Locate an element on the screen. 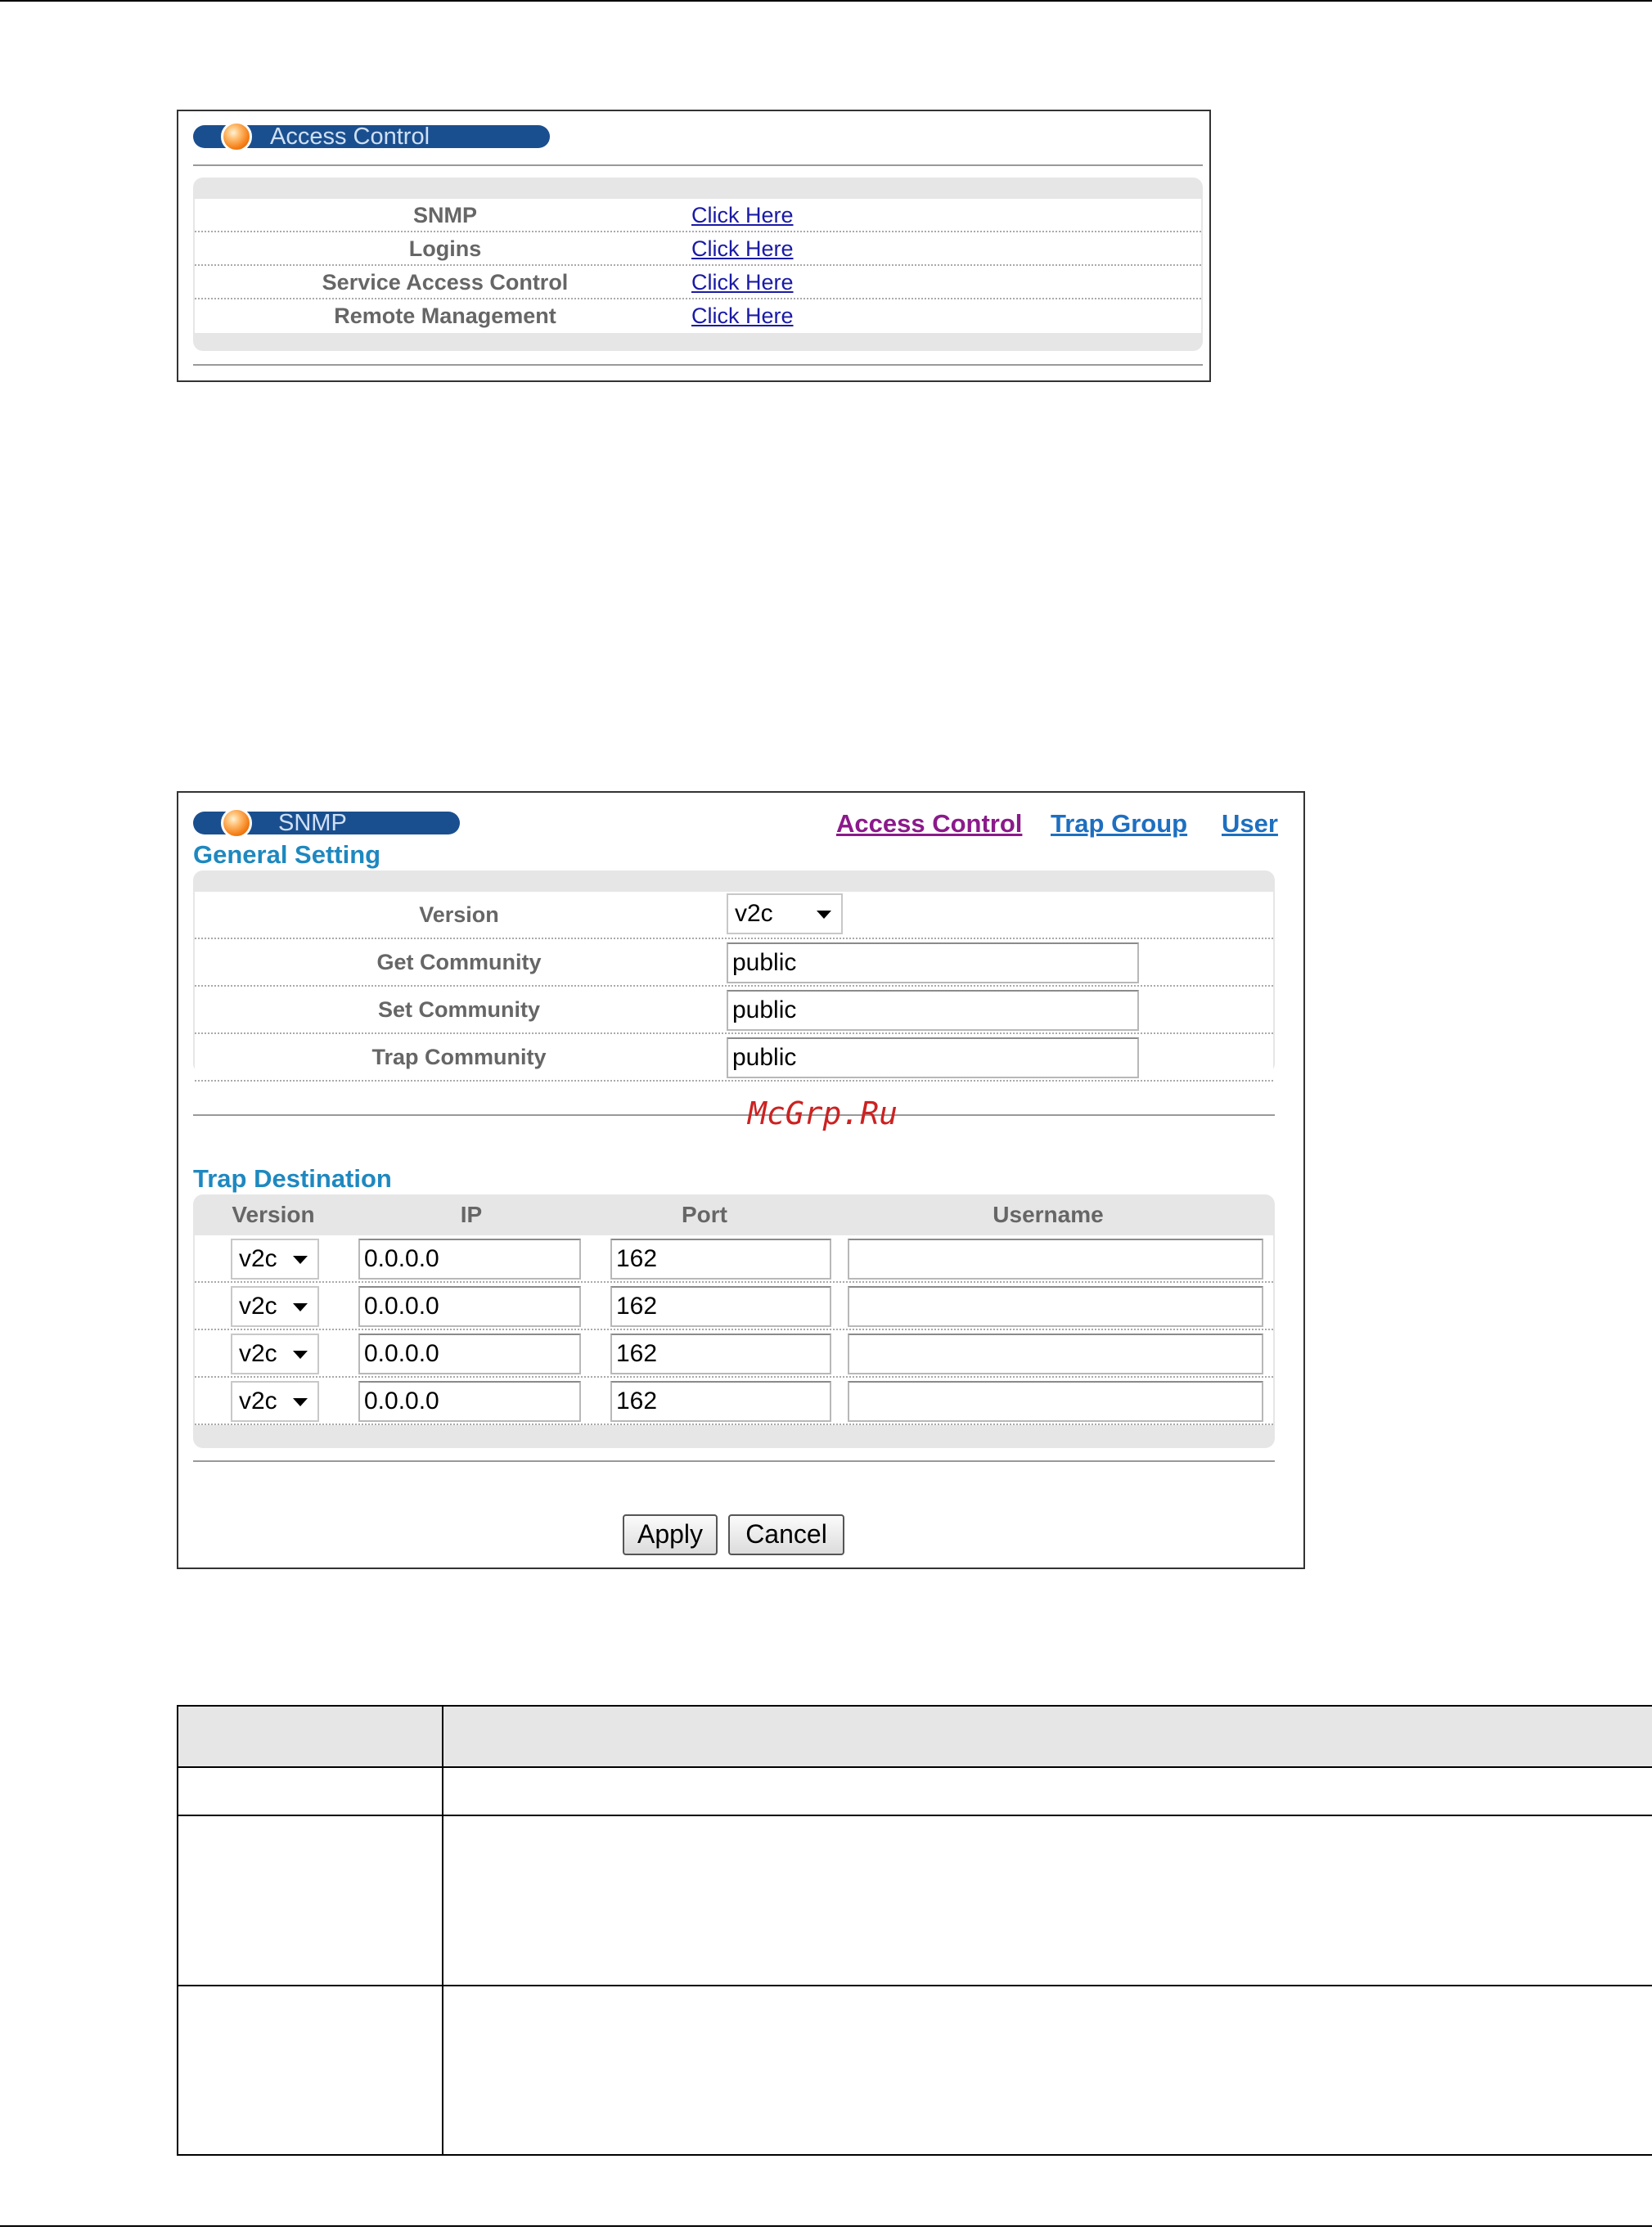 Image resolution: width=1652 pixels, height=2231 pixels. general-setting-title: General Setting is located at coordinates (287, 855).